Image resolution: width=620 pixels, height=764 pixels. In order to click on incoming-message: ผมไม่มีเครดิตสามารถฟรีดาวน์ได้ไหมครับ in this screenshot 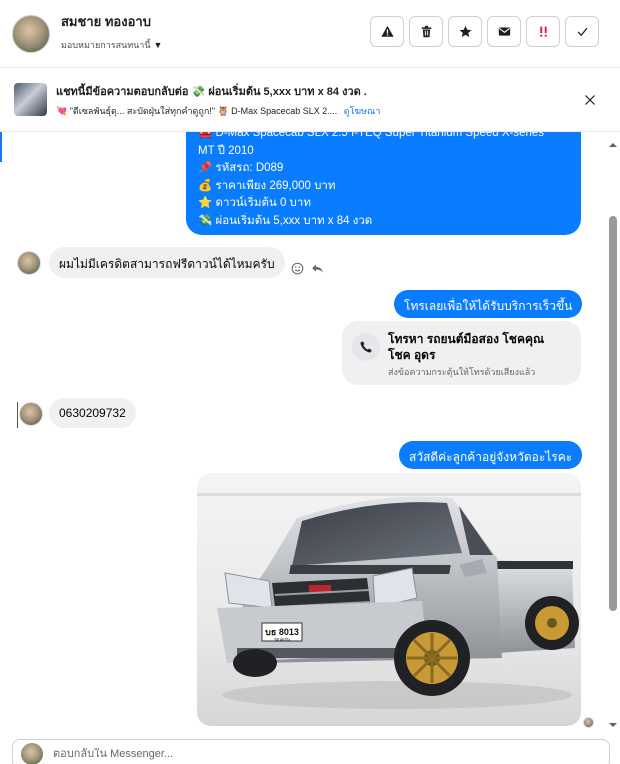, I will do `click(167, 262)`.